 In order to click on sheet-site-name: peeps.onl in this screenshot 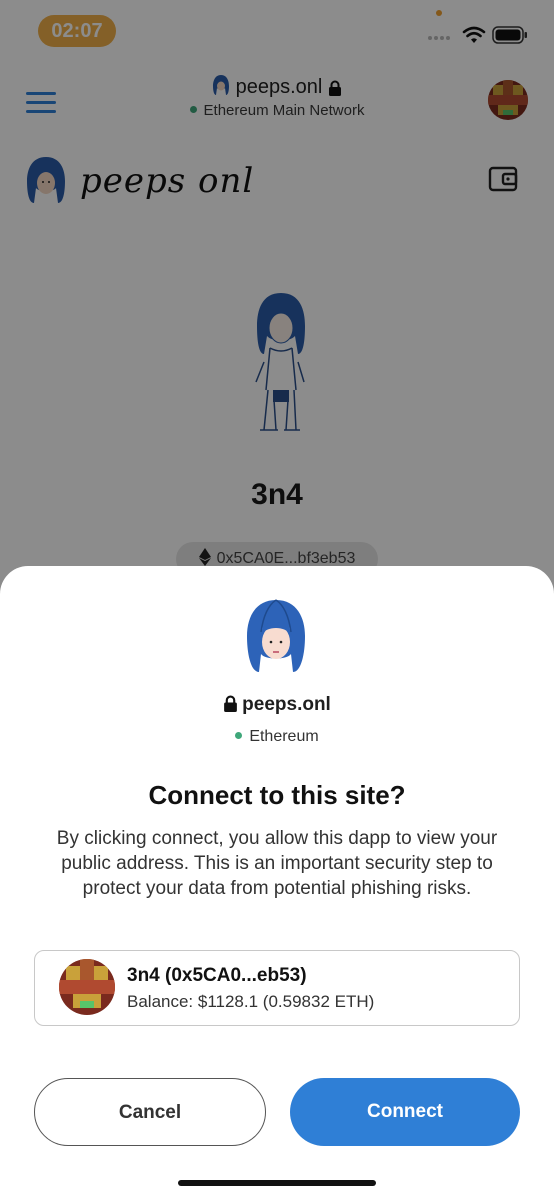, I will do `click(286, 704)`.